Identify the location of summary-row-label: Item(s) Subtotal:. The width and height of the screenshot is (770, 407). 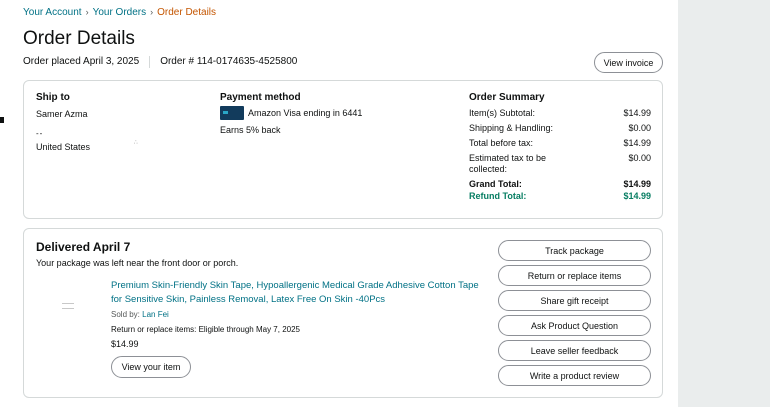
(502, 113).